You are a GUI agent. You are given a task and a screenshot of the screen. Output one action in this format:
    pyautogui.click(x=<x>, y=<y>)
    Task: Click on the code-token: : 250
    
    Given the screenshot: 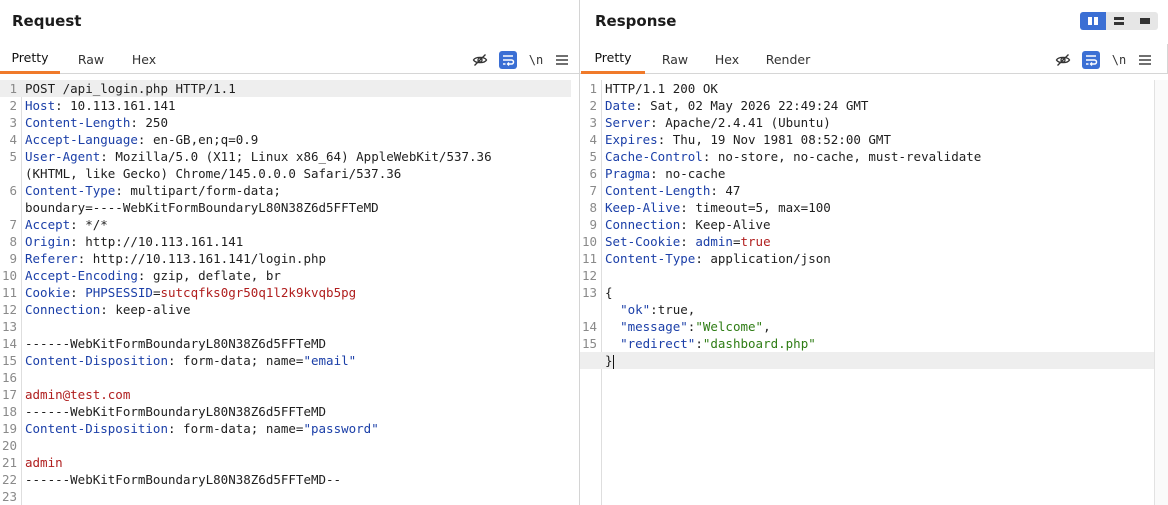 What is the action you would take?
    pyautogui.click(x=149, y=122)
    